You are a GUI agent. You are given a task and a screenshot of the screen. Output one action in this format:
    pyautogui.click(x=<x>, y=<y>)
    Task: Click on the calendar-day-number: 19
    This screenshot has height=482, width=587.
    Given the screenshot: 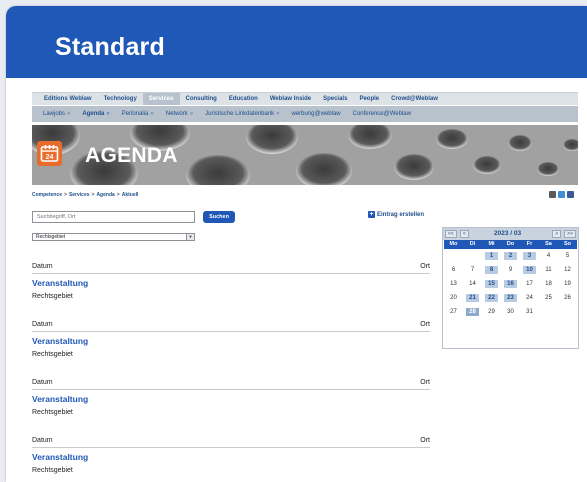 What is the action you would take?
    pyautogui.click(x=567, y=284)
    